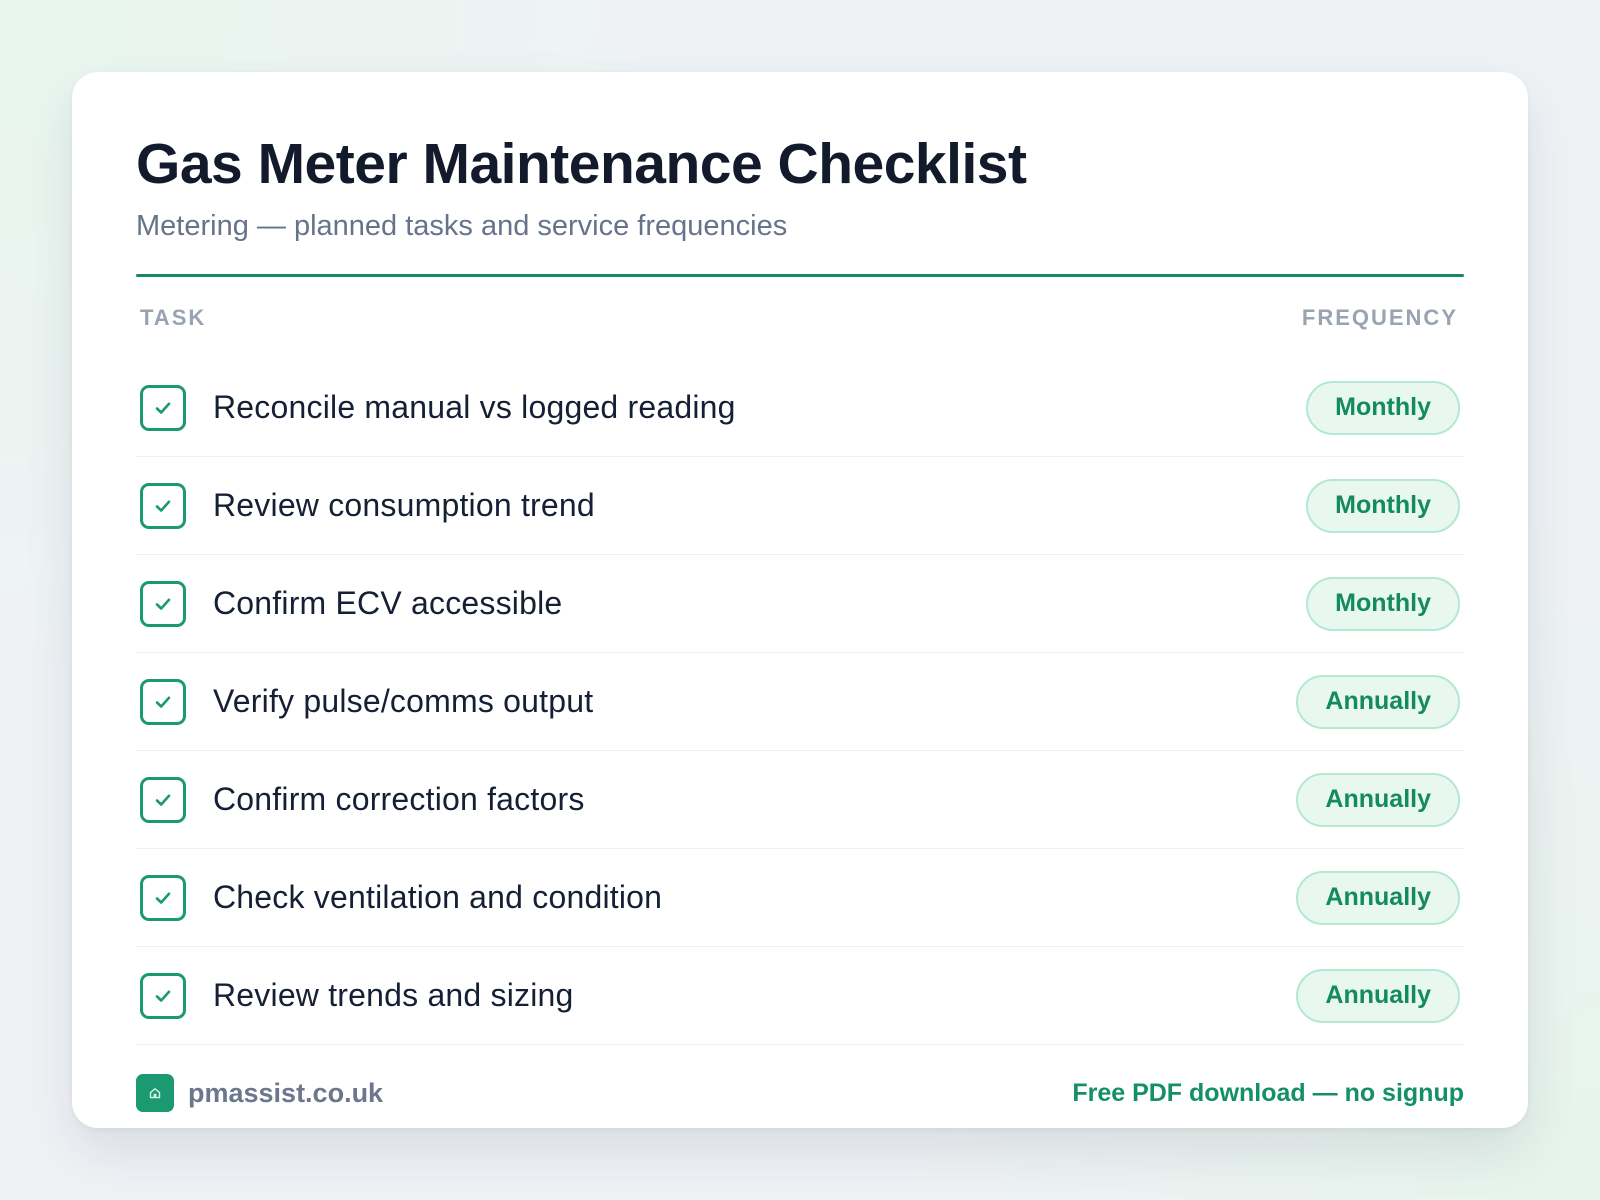  Describe the element at coordinates (800, 604) in the screenshot. I see `task-row: Confirm ECV accessible Monthly` at that location.